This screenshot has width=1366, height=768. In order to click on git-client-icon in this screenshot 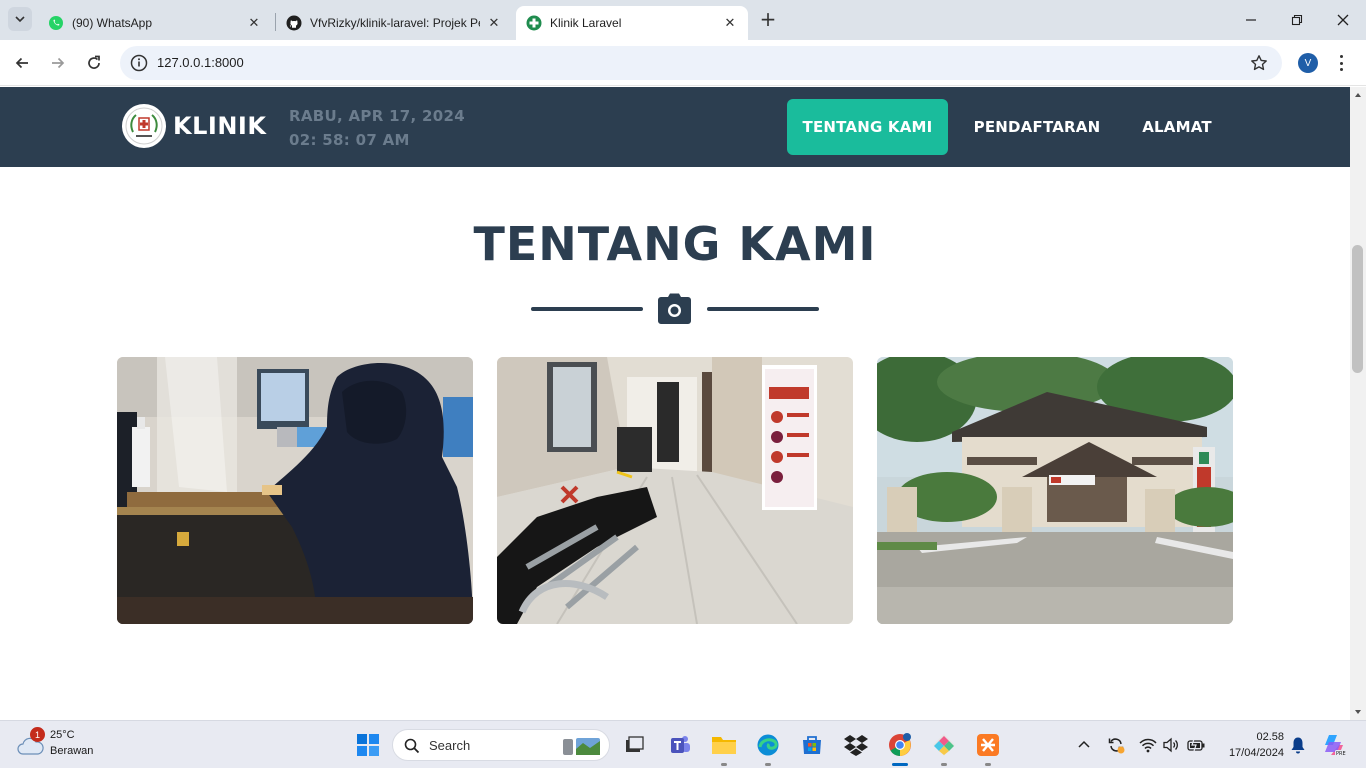, I will do `click(944, 745)`.